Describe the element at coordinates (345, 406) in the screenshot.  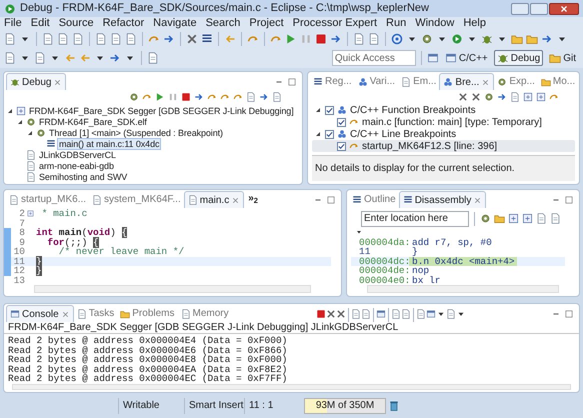
I see `heap-status: 93M of 350M` at that location.